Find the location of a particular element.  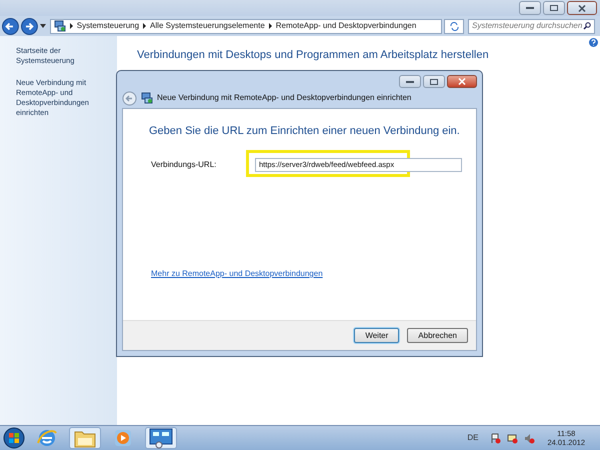

breadcrumb: RemoteApp- und Desktopverbindungen is located at coordinates (346, 26).